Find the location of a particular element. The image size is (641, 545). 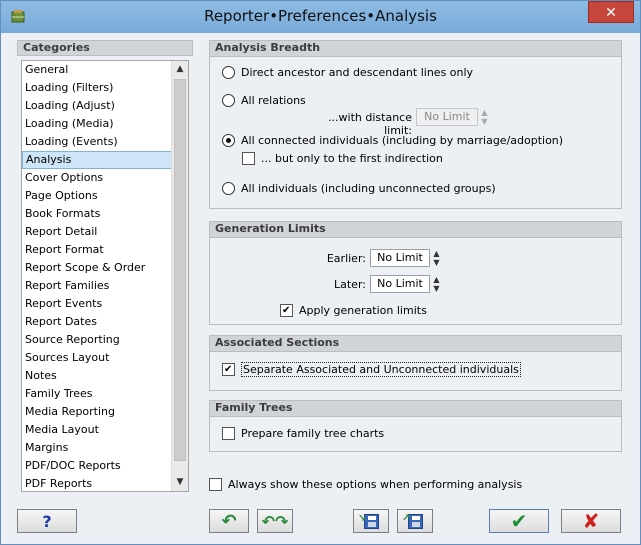

load-arrow-icon: ↗ is located at coordinates (406, 518).